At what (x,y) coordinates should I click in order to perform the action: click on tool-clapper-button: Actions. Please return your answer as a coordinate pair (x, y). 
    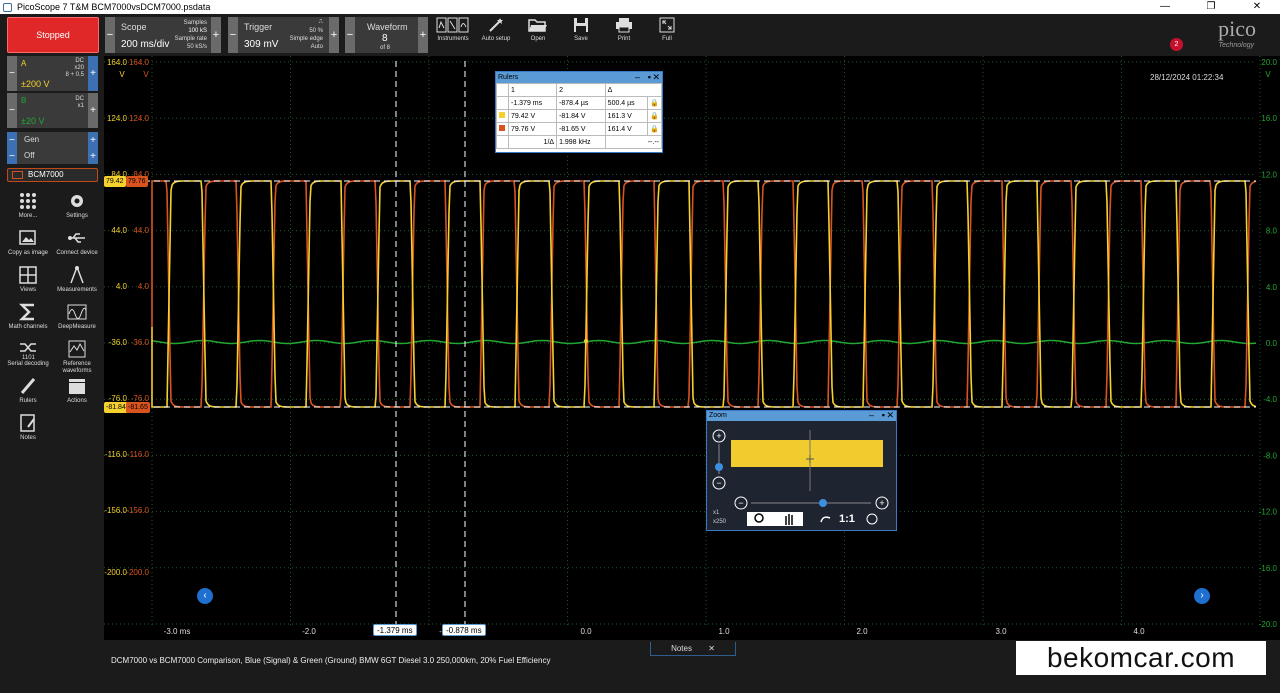
    Looking at the image, I should click on (77, 390).